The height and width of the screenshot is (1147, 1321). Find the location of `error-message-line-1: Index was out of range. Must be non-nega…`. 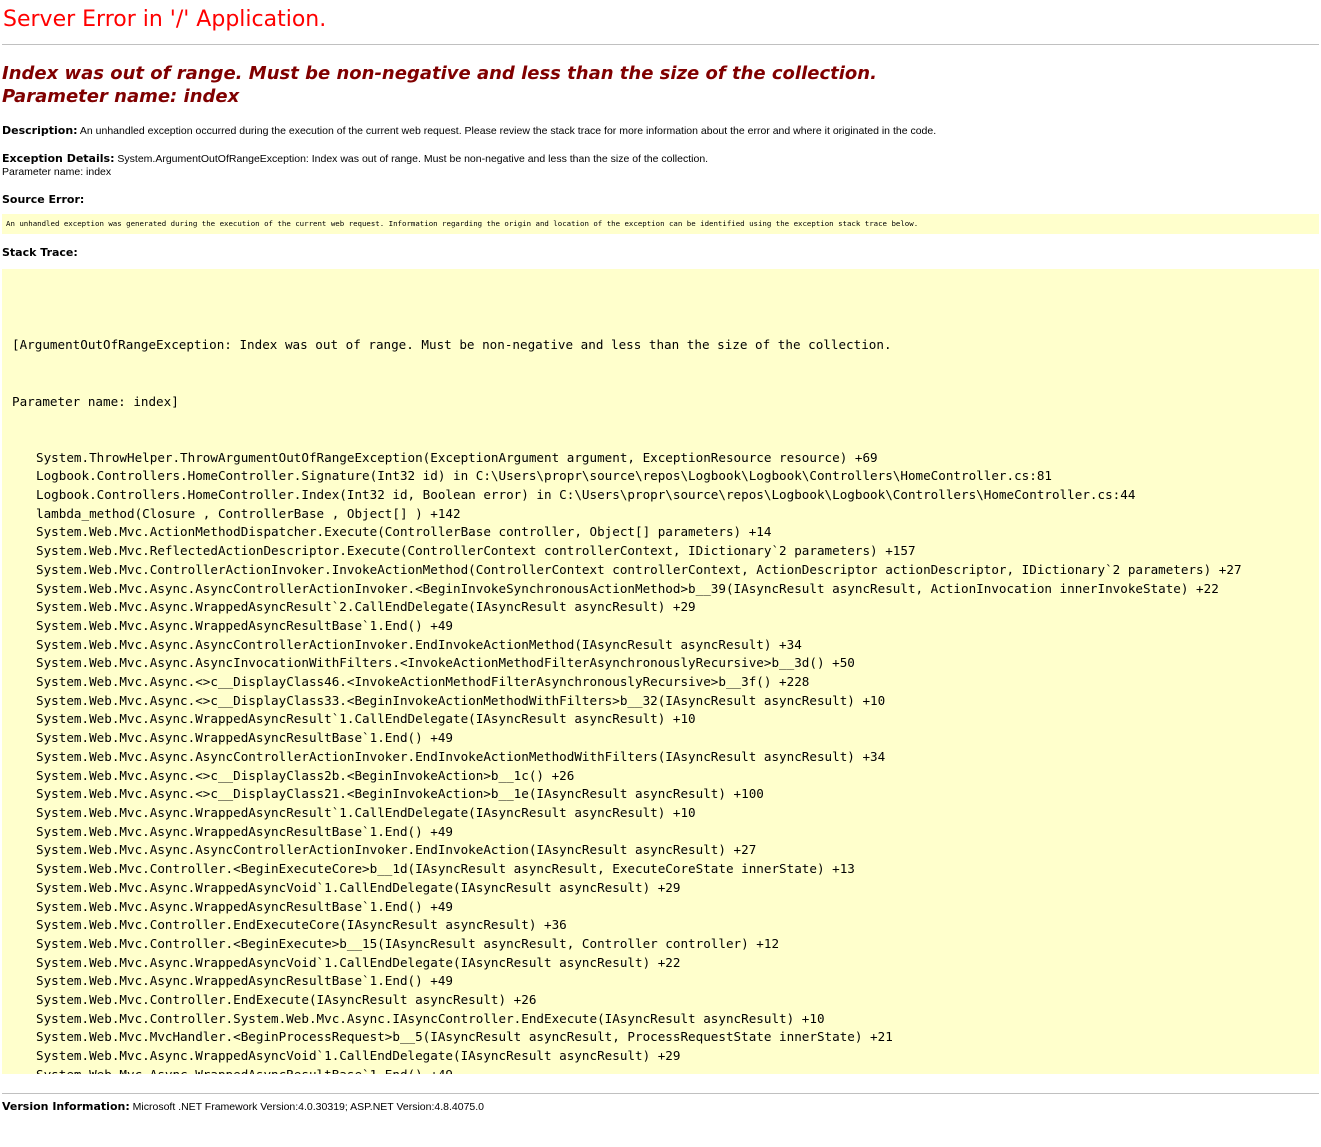

error-message-line-1: Index was out of range. Must be non-nega… is located at coordinates (439, 73).